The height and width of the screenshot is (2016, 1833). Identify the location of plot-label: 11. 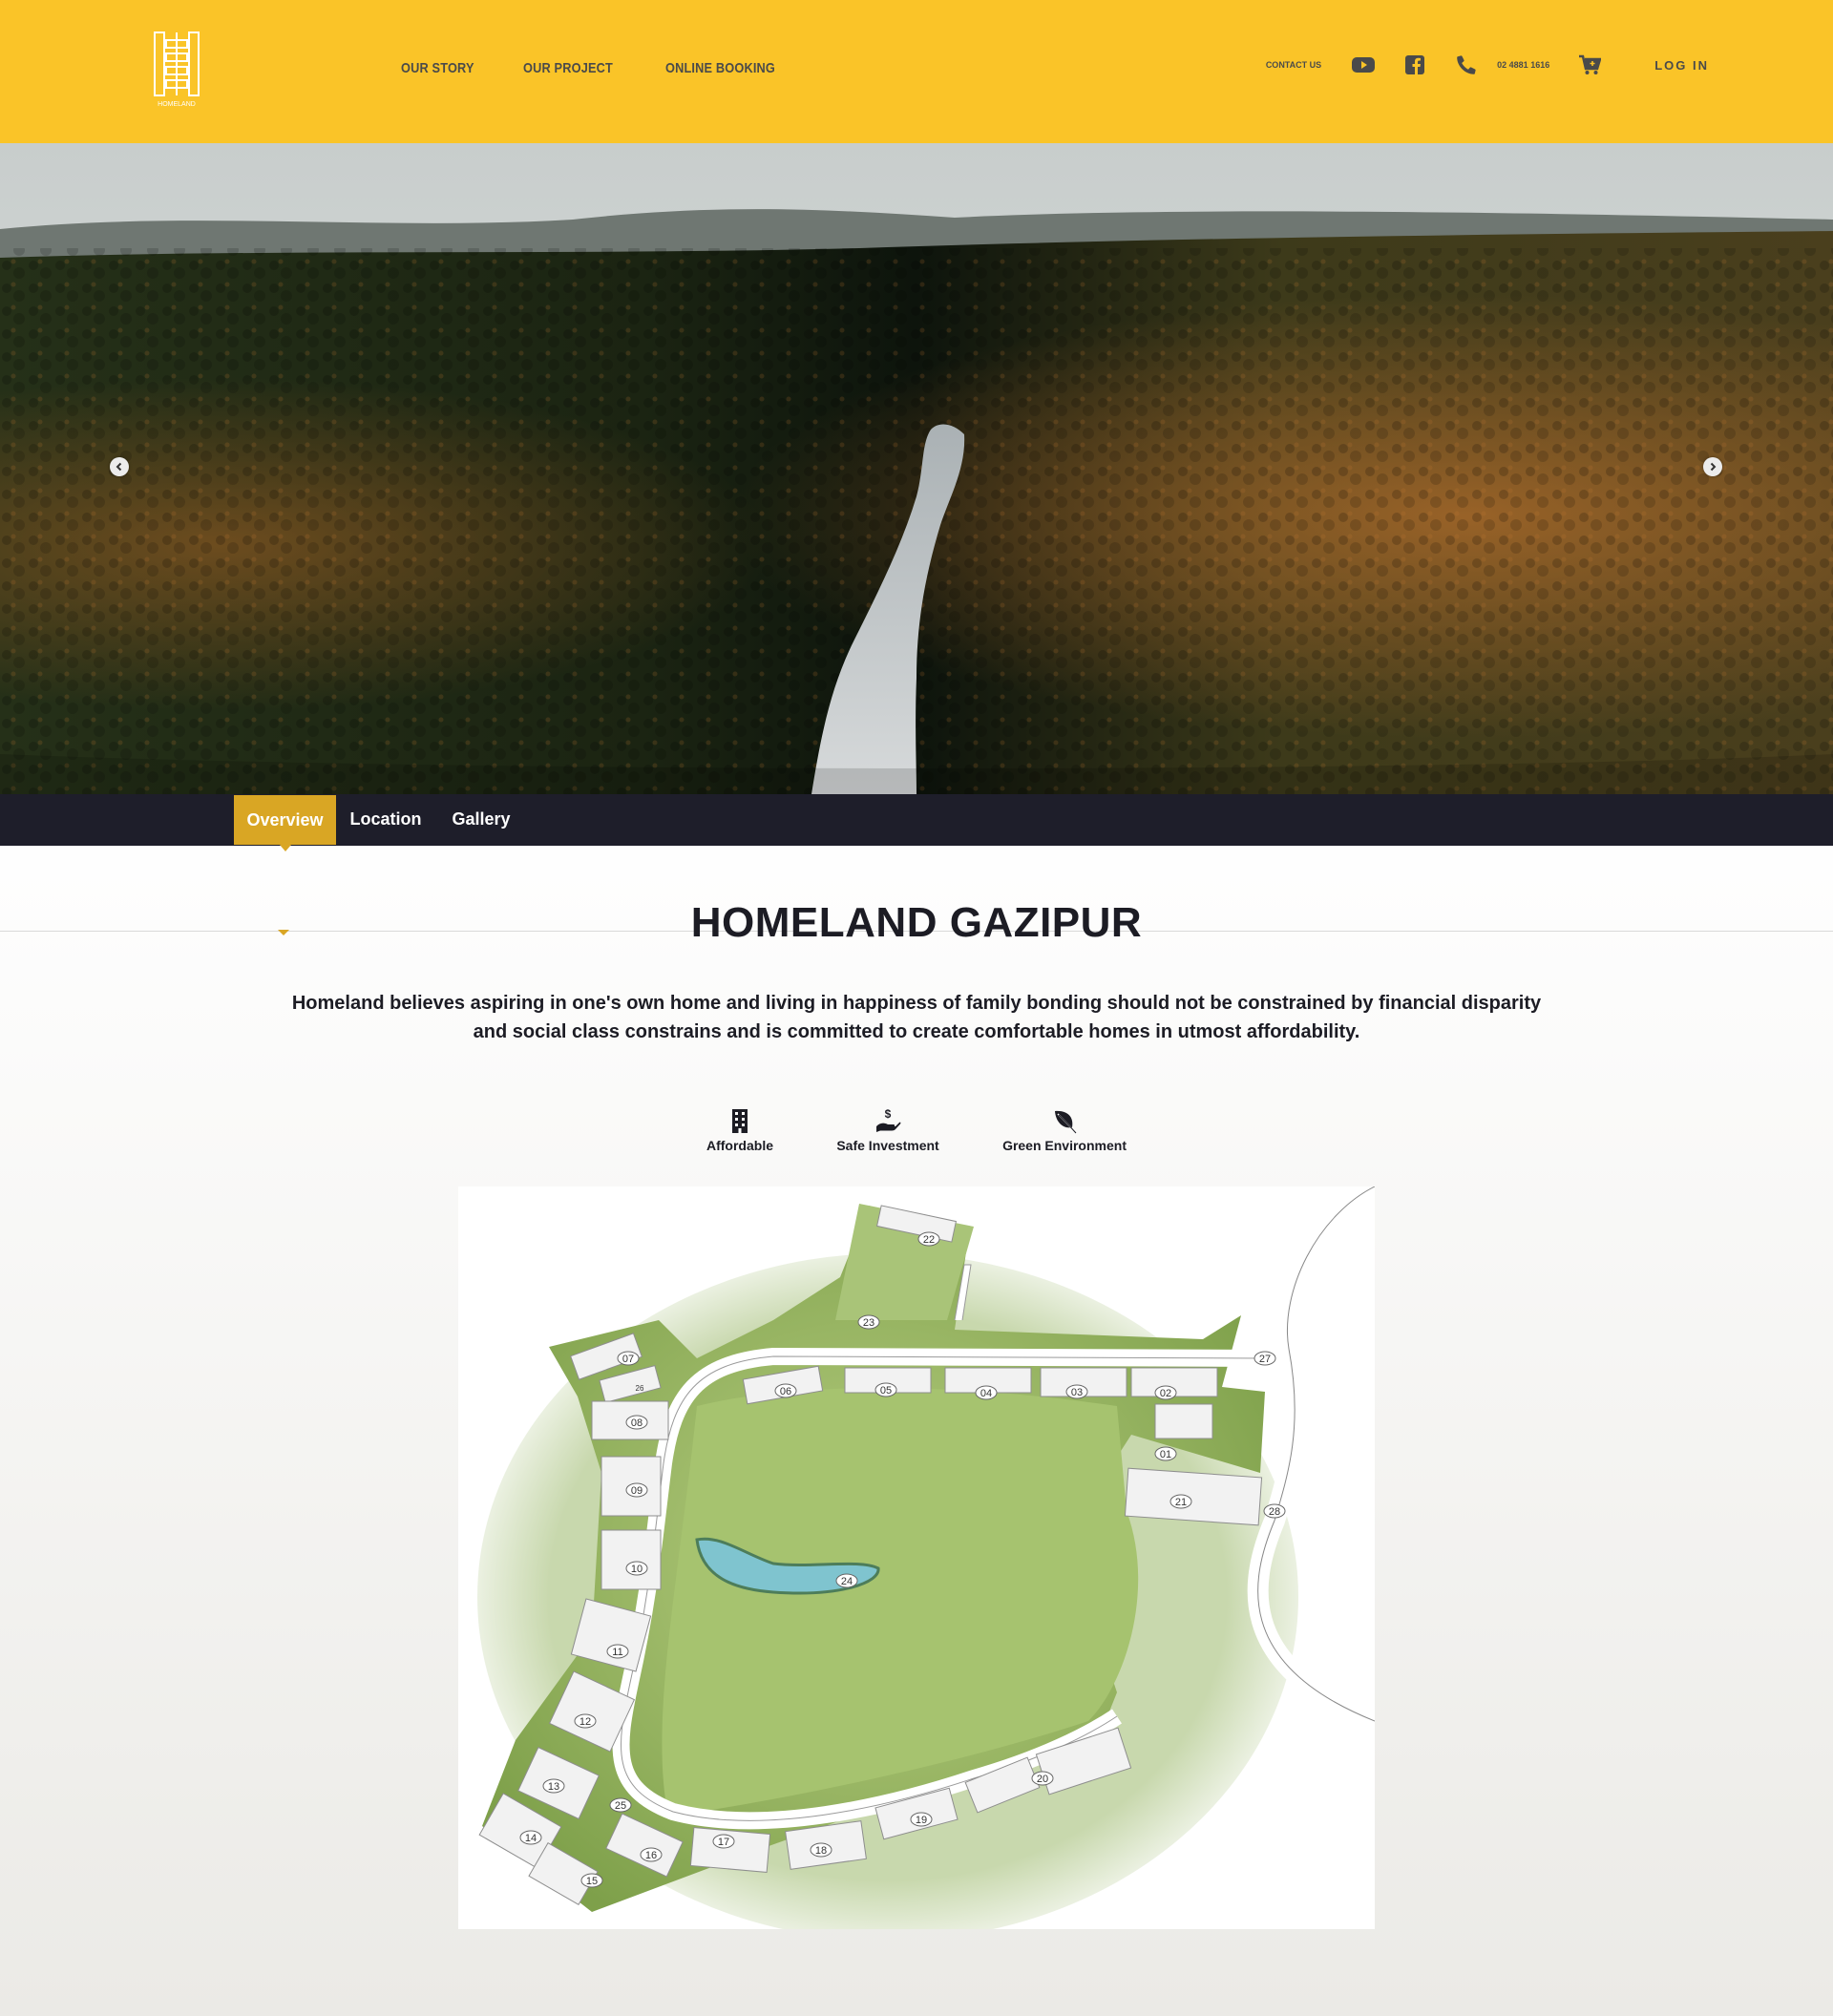
(617, 1653).